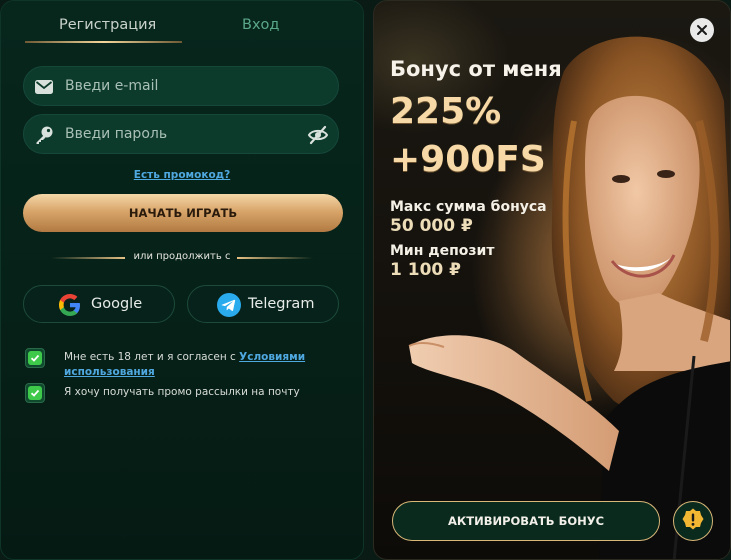  What do you see at coordinates (275, 258) in the screenshot?
I see `divider-right` at bounding box center [275, 258].